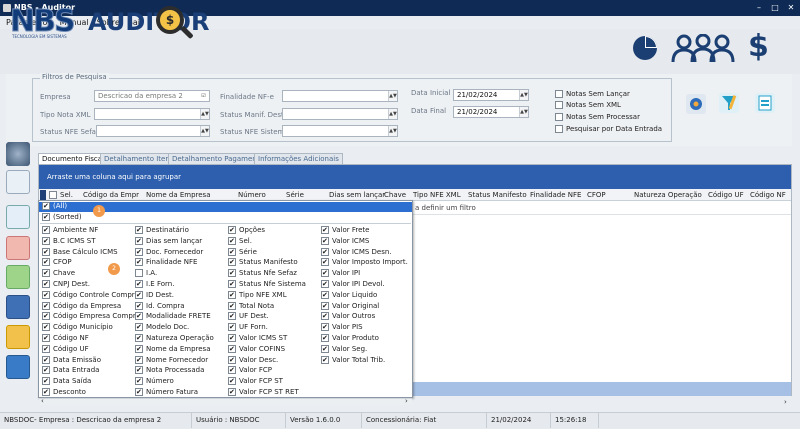 This screenshot has width=800, height=429. What do you see at coordinates (340, 96) in the screenshot?
I see `finalidade-select: ▲▼` at bounding box center [340, 96].